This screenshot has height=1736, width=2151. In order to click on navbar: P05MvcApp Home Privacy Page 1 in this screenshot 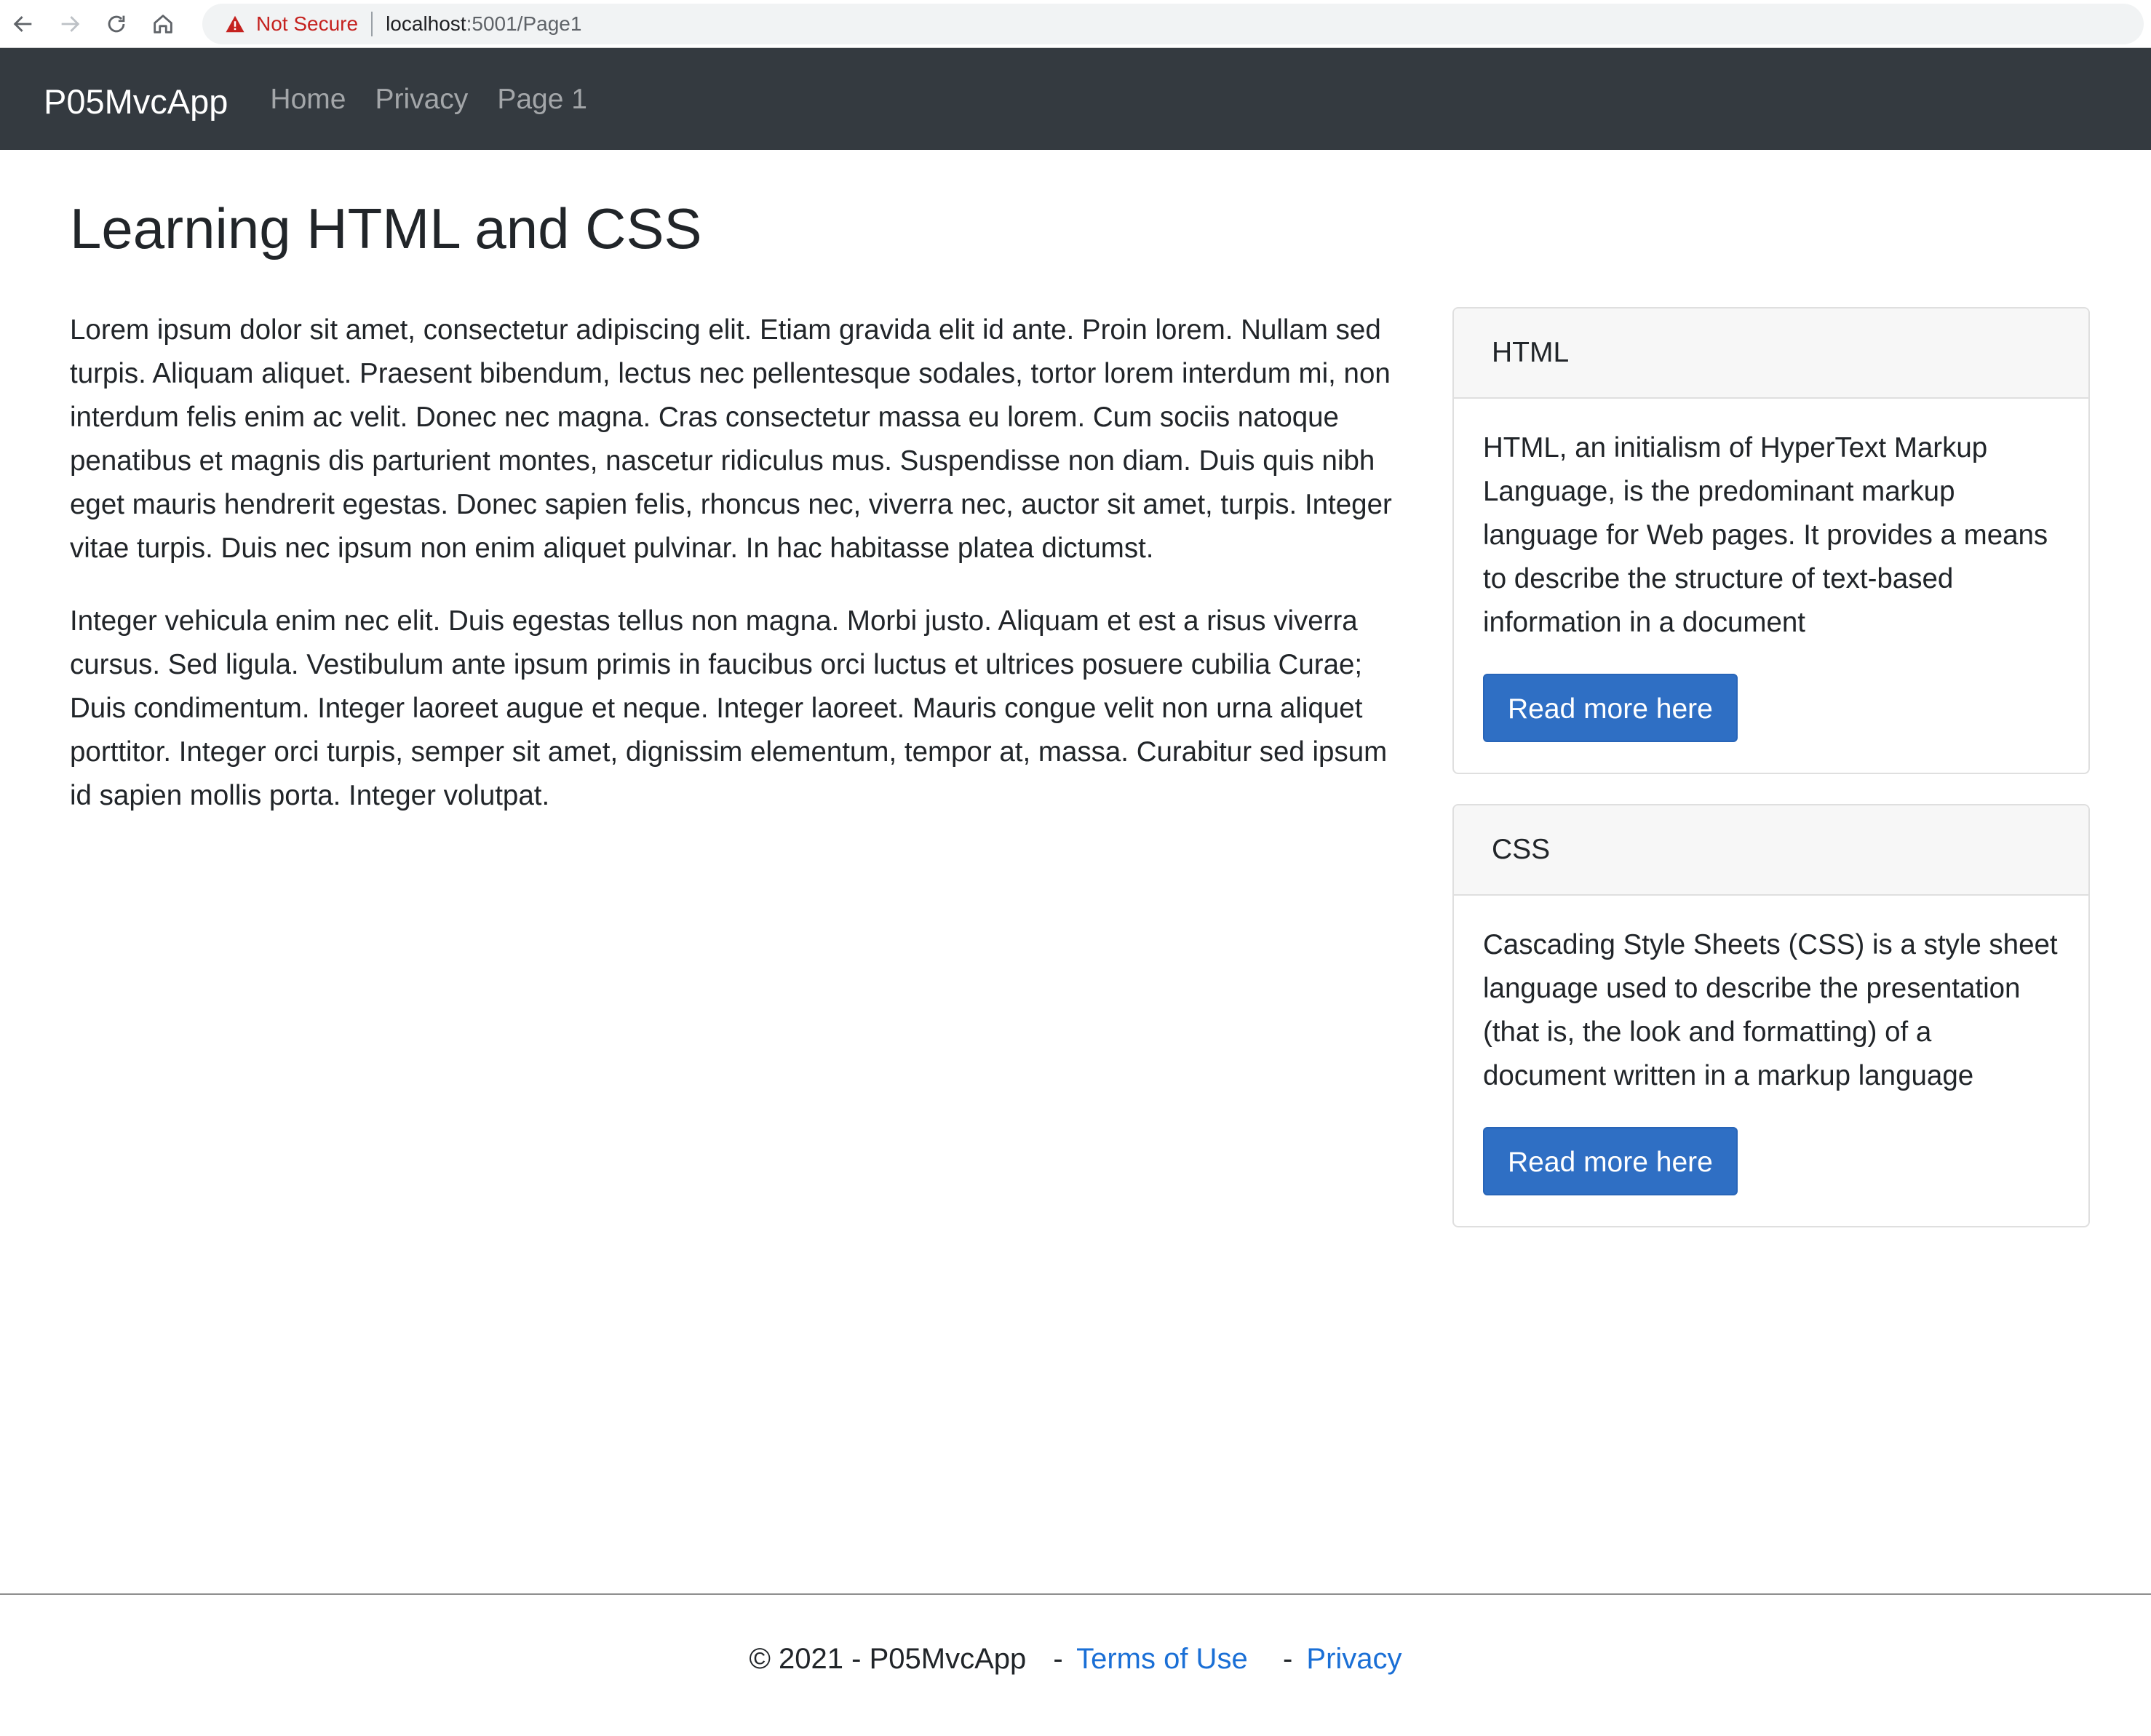, I will do `click(1075, 99)`.